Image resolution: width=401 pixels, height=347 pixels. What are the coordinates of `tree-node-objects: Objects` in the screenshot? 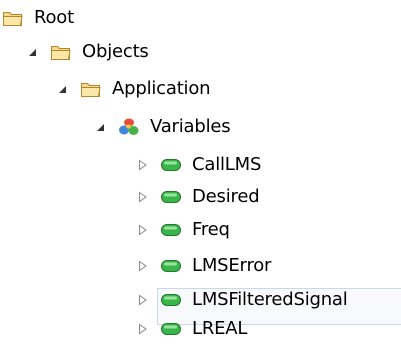 It's located at (87, 52).